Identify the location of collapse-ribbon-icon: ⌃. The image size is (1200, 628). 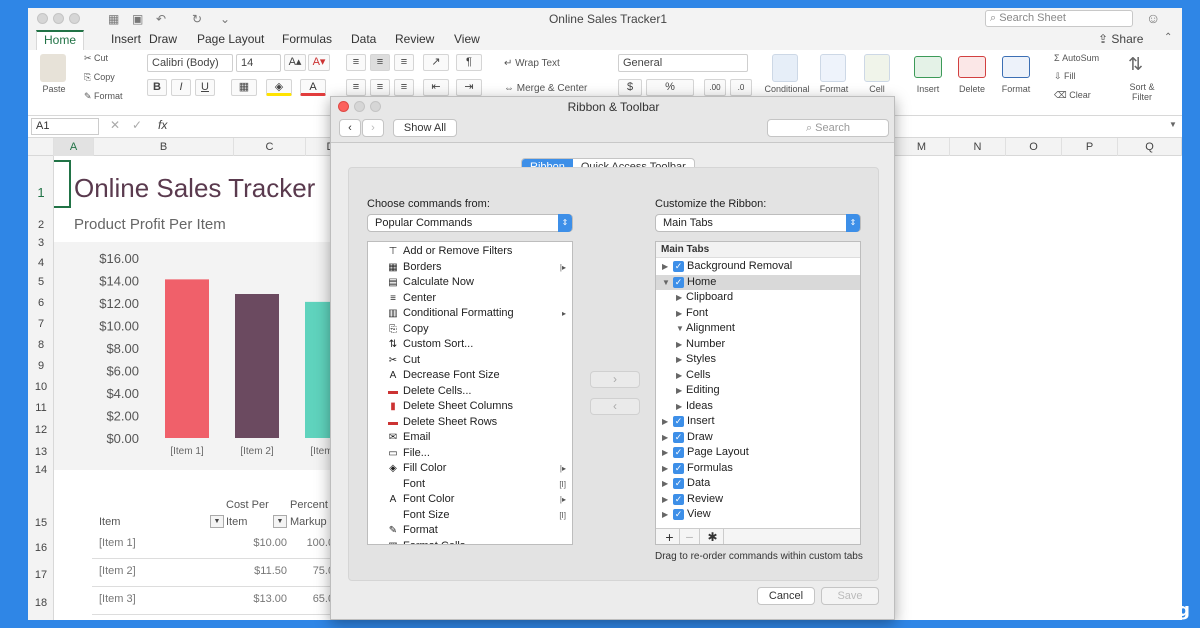
(1168, 37).